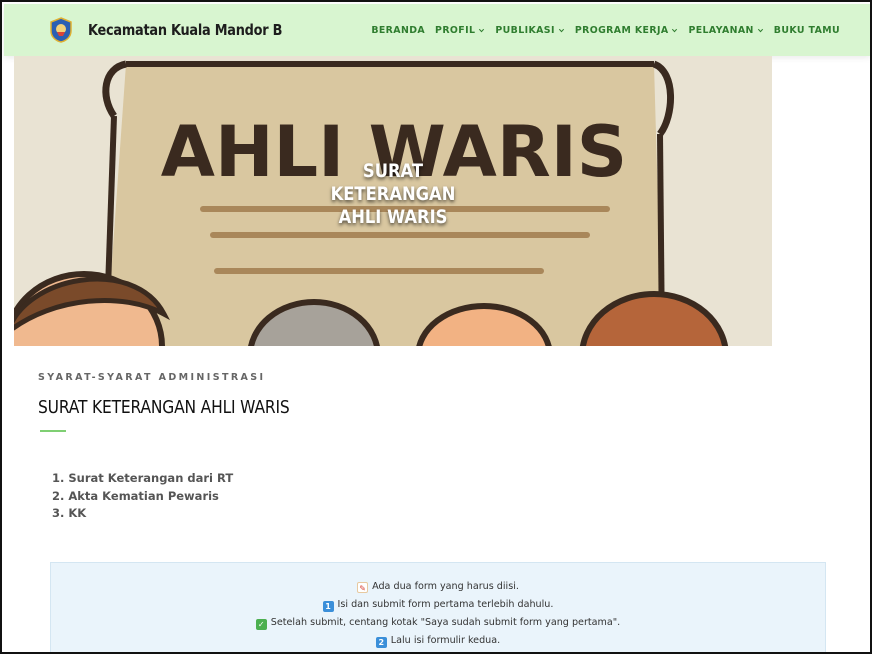 This screenshot has height=654, width=872. Describe the element at coordinates (725, 30) in the screenshot. I see `nav-pelayanan: PELAYANAN` at that location.